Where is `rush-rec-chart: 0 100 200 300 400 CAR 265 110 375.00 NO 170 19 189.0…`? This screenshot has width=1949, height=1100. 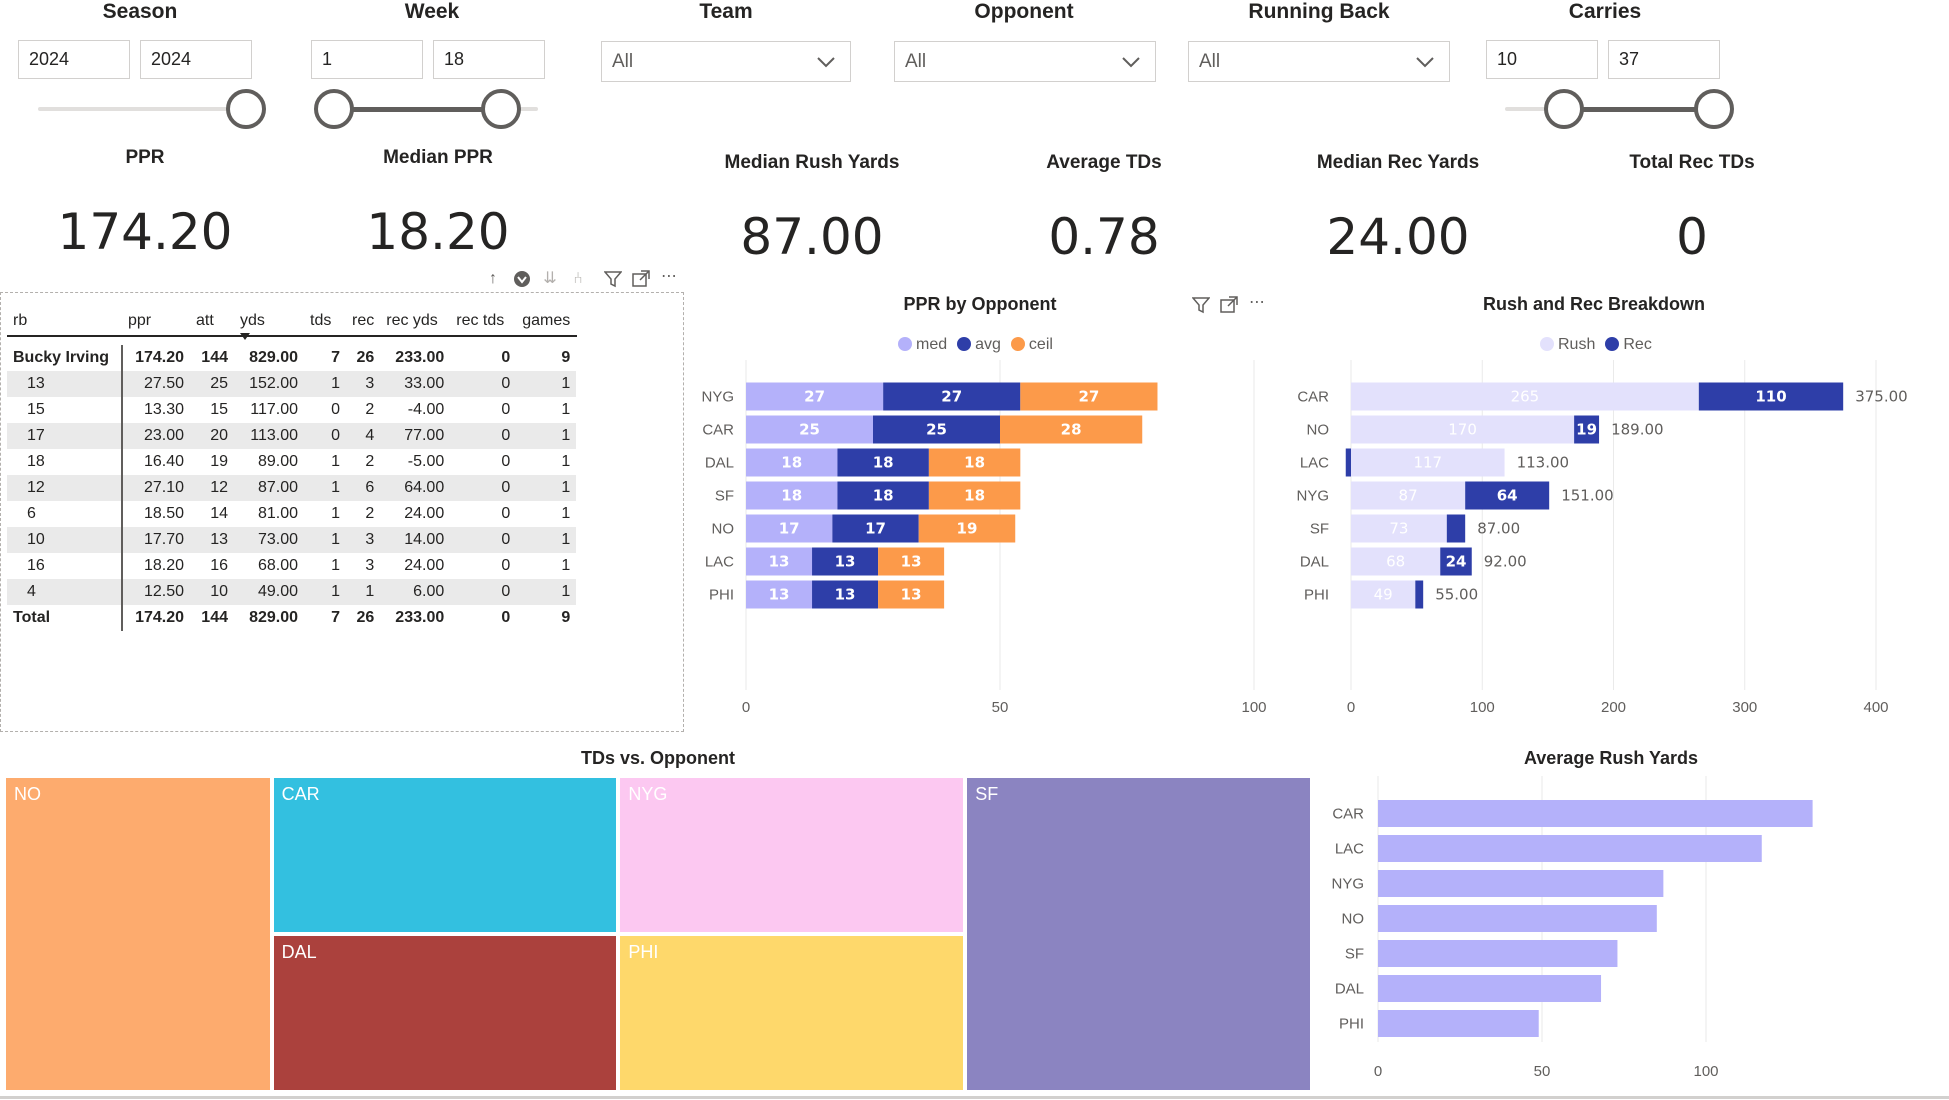
rush-rec-chart: 0 100 200 300 400 CAR 265 110 375.00 NO 170 19 189.0… is located at coordinates (1612, 545).